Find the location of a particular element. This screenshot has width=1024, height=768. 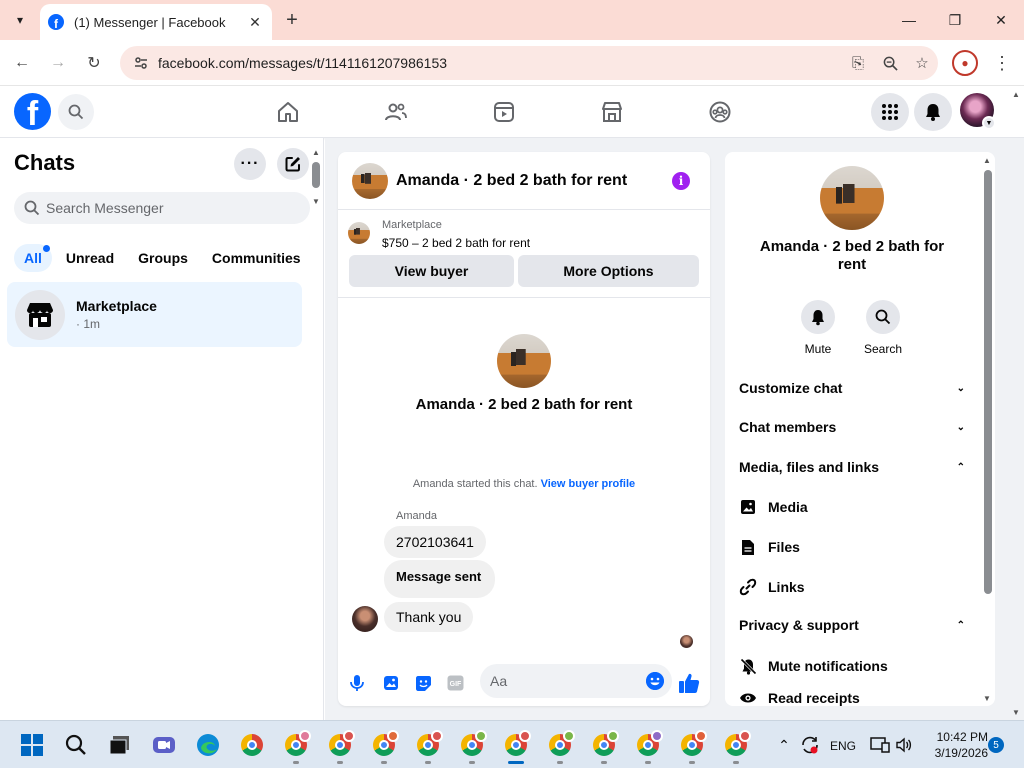

message-bubble: Message sent is located at coordinates (440, 579).